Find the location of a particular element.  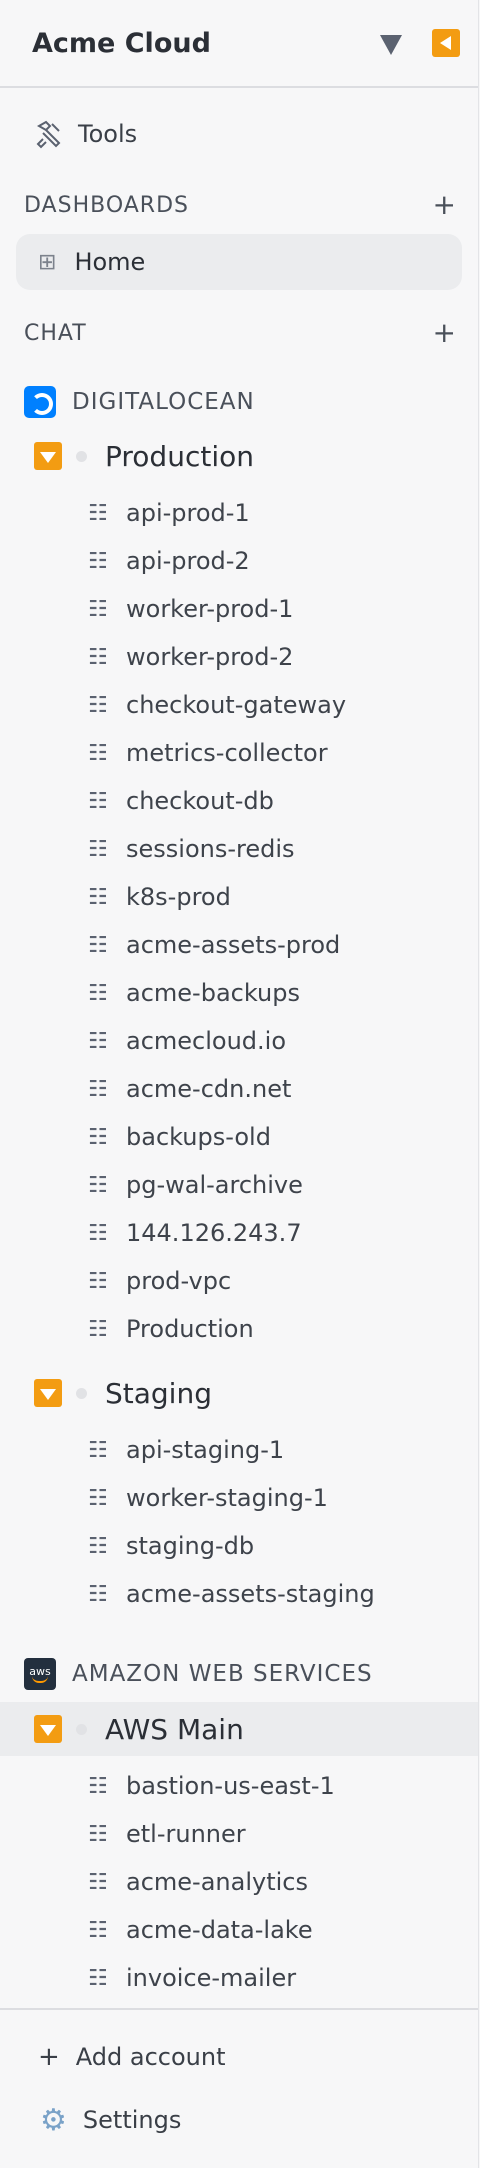

group-name: Production is located at coordinates (179, 456).